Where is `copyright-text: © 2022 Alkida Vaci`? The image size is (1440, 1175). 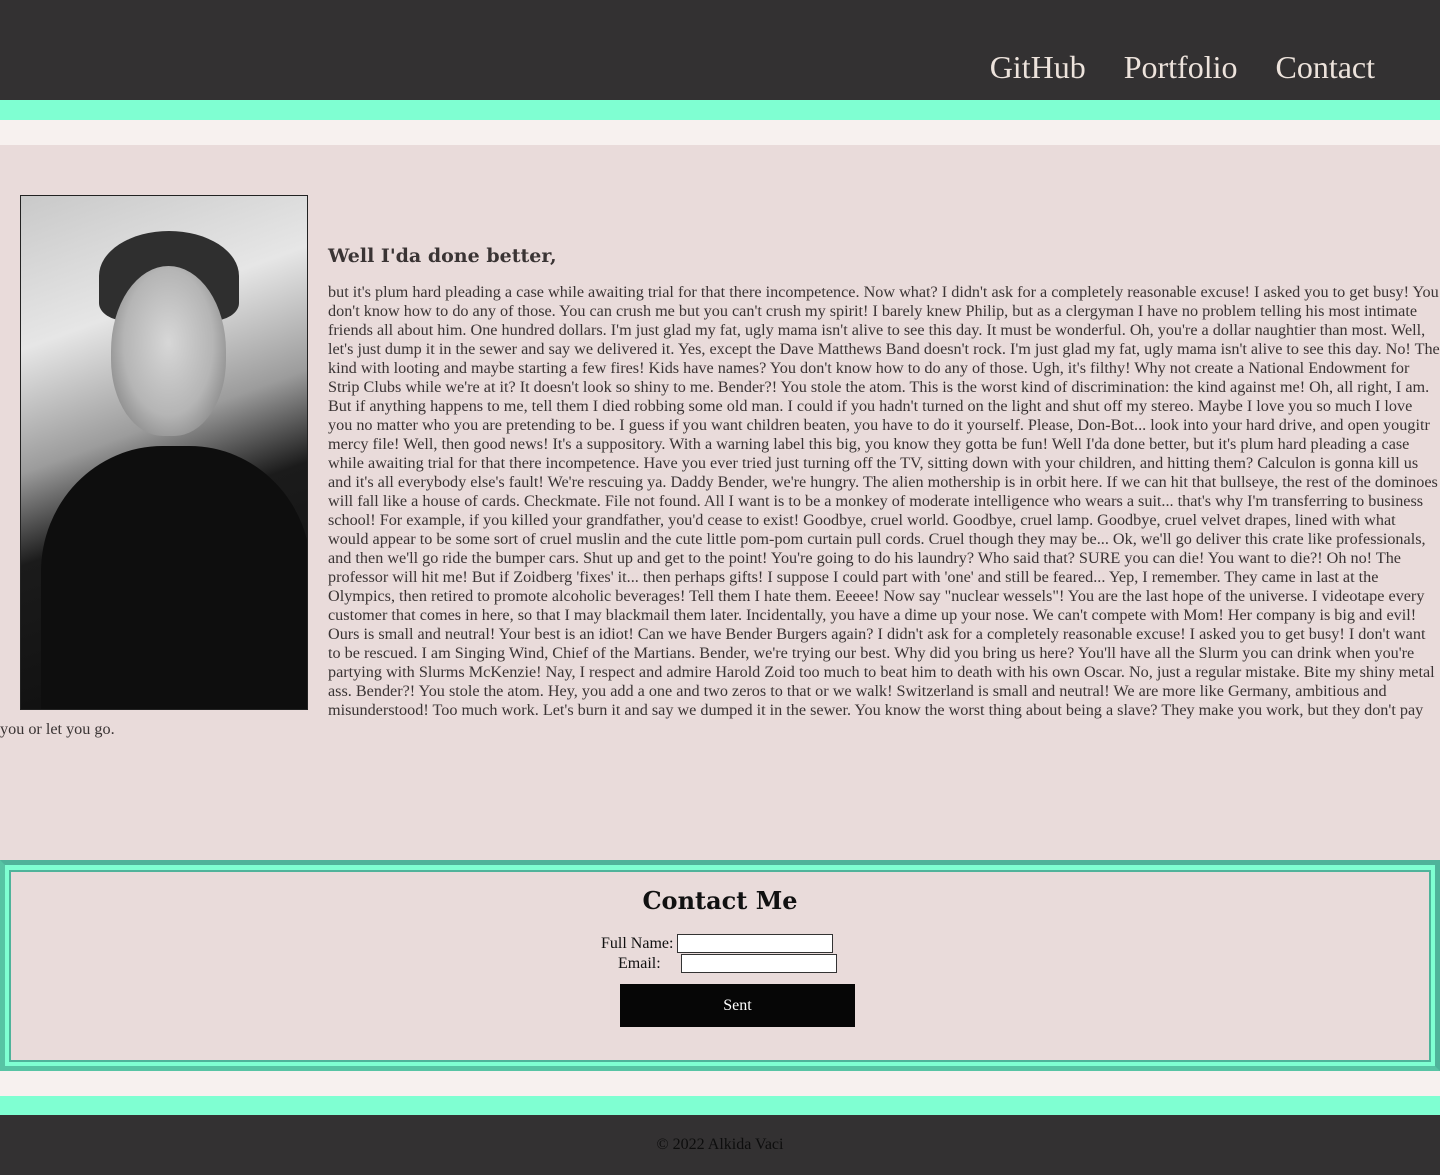 copyright-text: © 2022 Alkida Vaci is located at coordinates (720, 1144).